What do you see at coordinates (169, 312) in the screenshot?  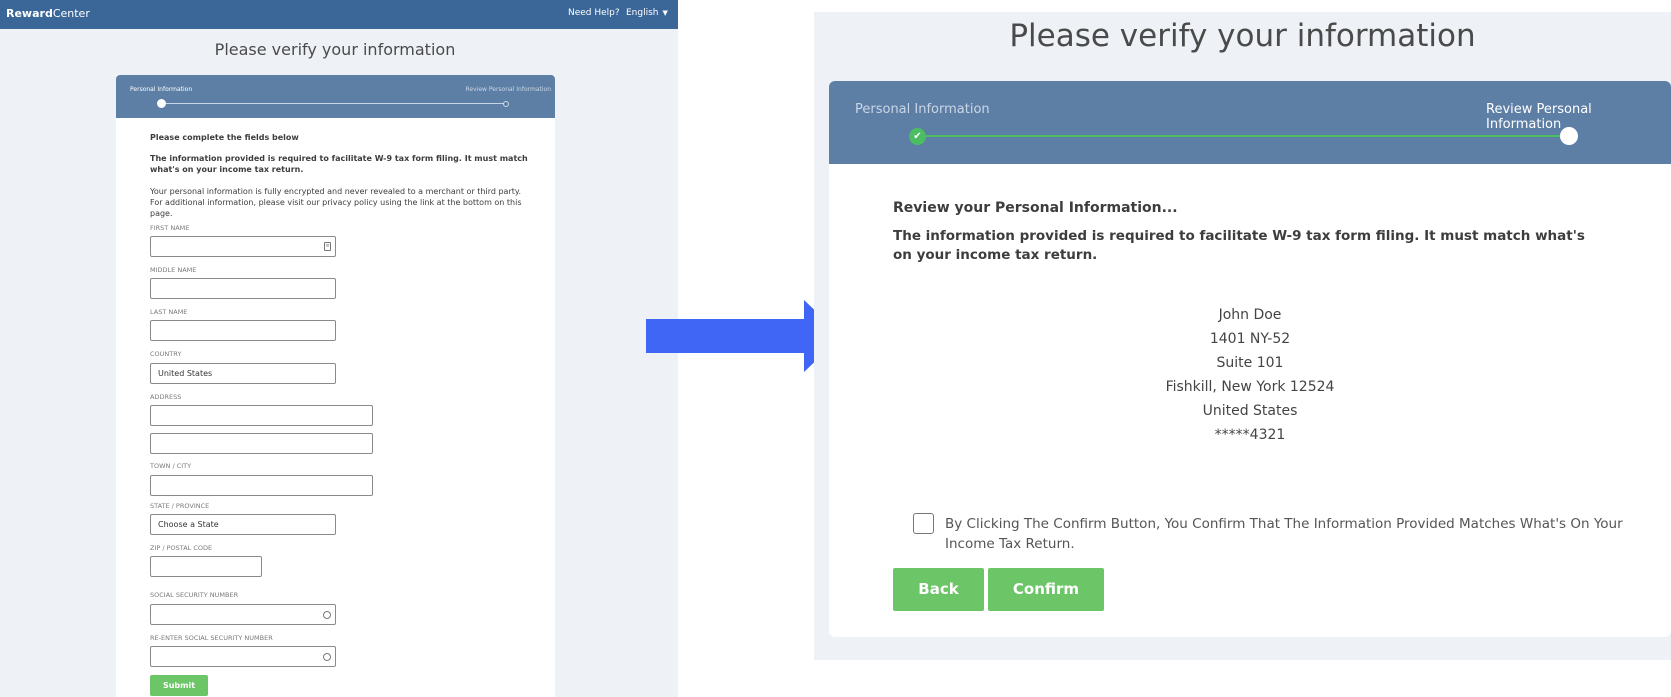 I see `last-name-label: LAST NAME` at bounding box center [169, 312].